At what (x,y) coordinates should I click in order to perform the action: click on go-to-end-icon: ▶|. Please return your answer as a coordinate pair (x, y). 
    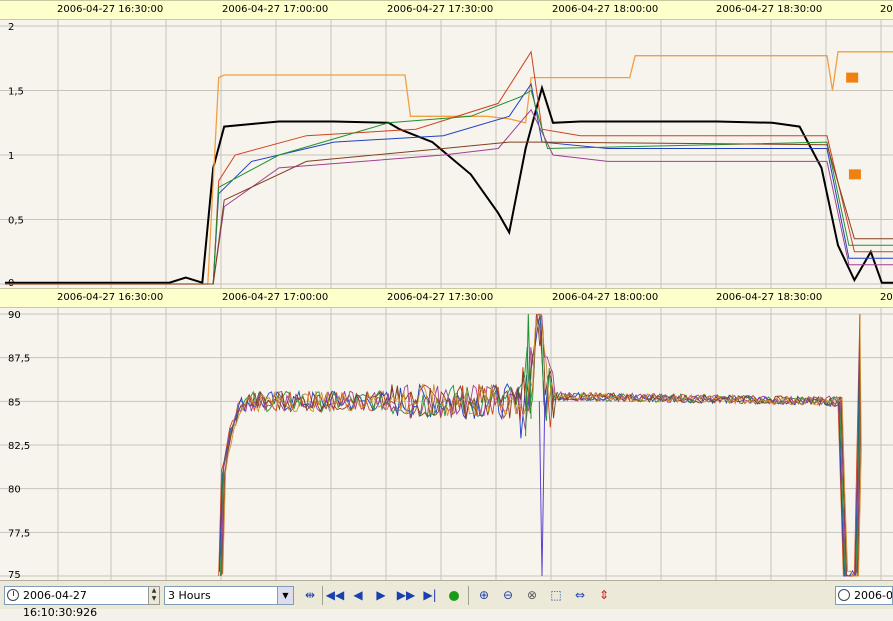
    Looking at the image, I should click on (430, 595).